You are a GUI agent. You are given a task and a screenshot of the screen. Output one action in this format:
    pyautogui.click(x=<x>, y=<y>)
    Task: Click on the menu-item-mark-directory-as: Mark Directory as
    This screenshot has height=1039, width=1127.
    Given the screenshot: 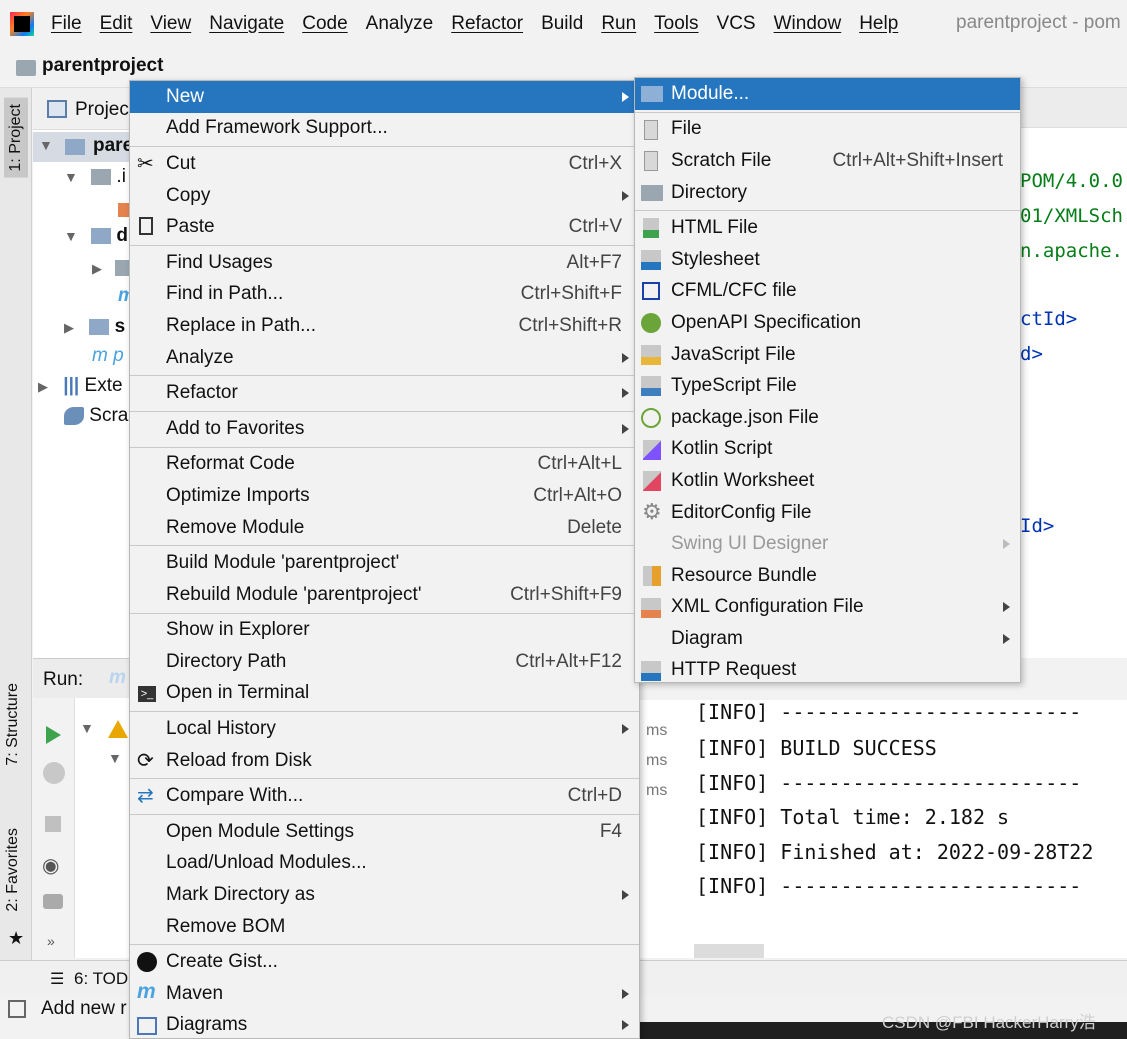 What is the action you would take?
    pyautogui.click(x=384, y=895)
    